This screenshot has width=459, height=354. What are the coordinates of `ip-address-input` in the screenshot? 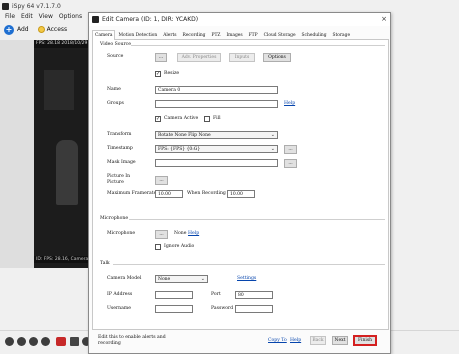 It's located at (174, 295).